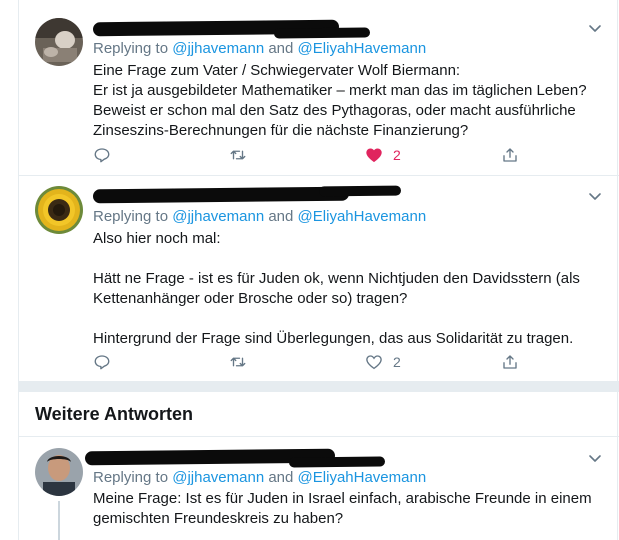  What do you see at coordinates (221, 195) in the screenshot?
I see `redacted-author-name` at bounding box center [221, 195].